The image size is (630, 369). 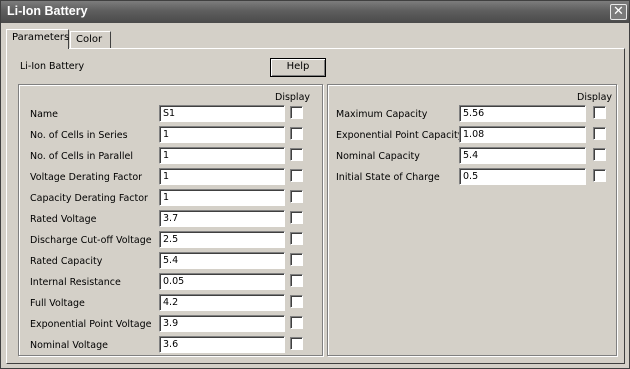 I want to click on parameter-label: Rated Voltage, so click(x=63, y=219).